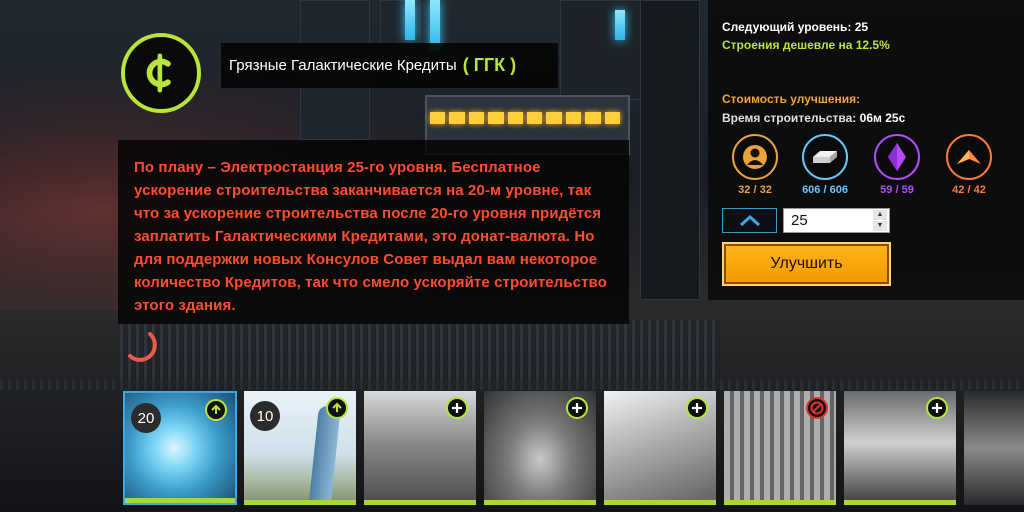  Describe the element at coordinates (791, 99) in the screenshot. I see `cost-header: Стоимость улучшения:` at that location.